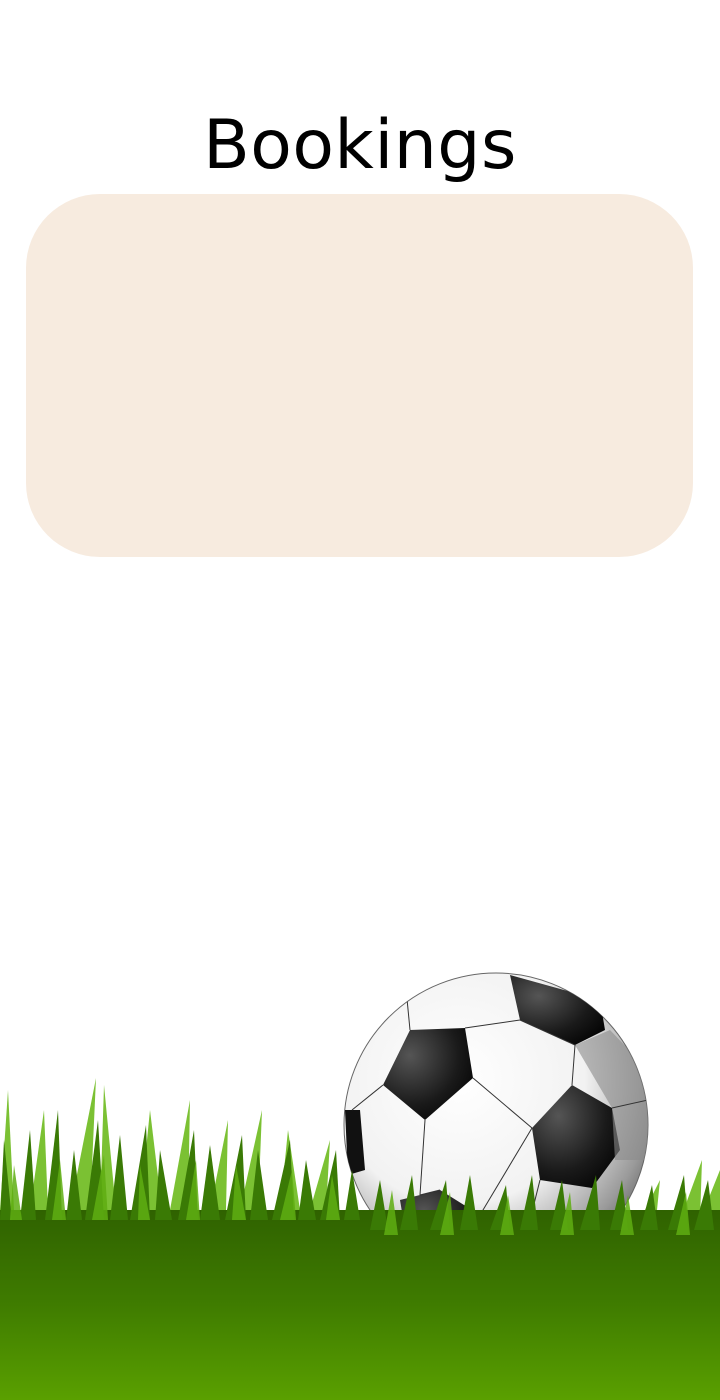  What do you see at coordinates (360, 145) in the screenshot?
I see `page-title: Bookings` at bounding box center [360, 145].